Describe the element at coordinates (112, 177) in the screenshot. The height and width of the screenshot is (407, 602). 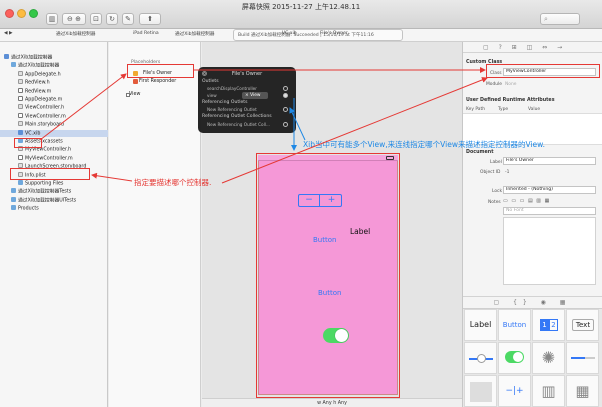
I see `arrow-note-to-myvc` at that location.